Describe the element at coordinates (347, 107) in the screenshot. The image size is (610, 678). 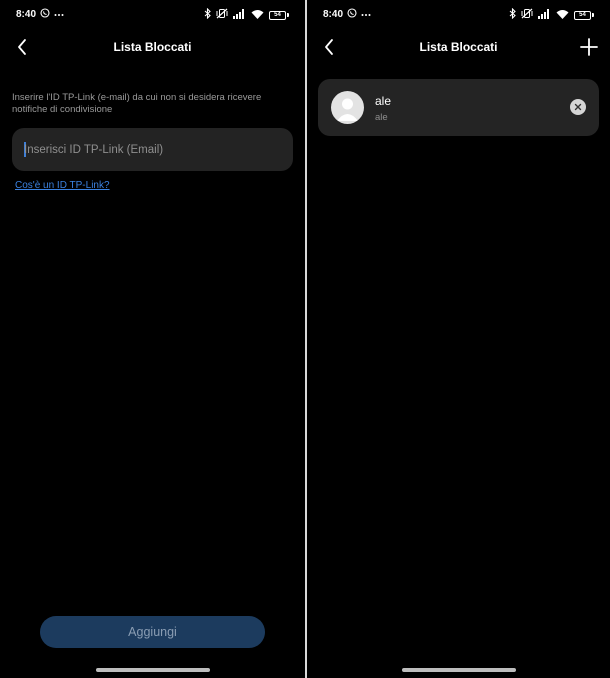
I see `avatar-icon` at that location.